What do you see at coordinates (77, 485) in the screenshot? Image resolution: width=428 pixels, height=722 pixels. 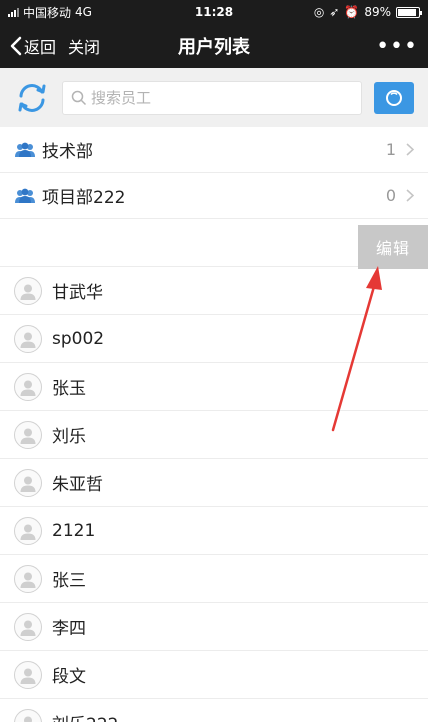 I see `user-name: 朱亚哲` at bounding box center [77, 485].